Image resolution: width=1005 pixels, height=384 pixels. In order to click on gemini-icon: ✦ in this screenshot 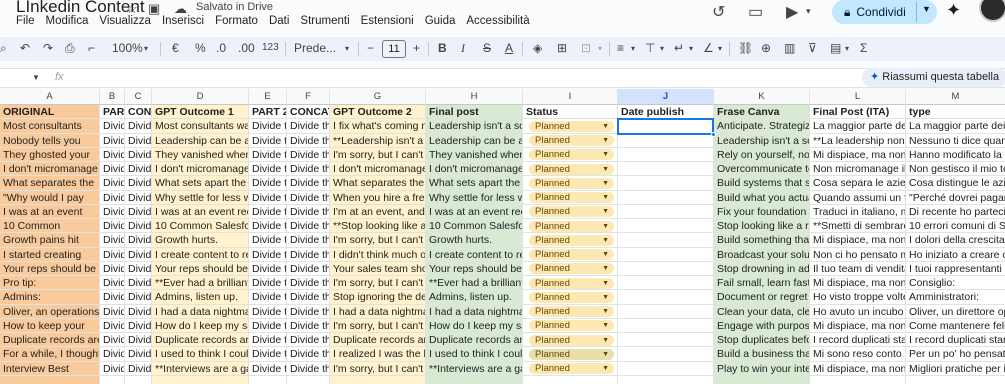, I will do `click(953, 10)`.